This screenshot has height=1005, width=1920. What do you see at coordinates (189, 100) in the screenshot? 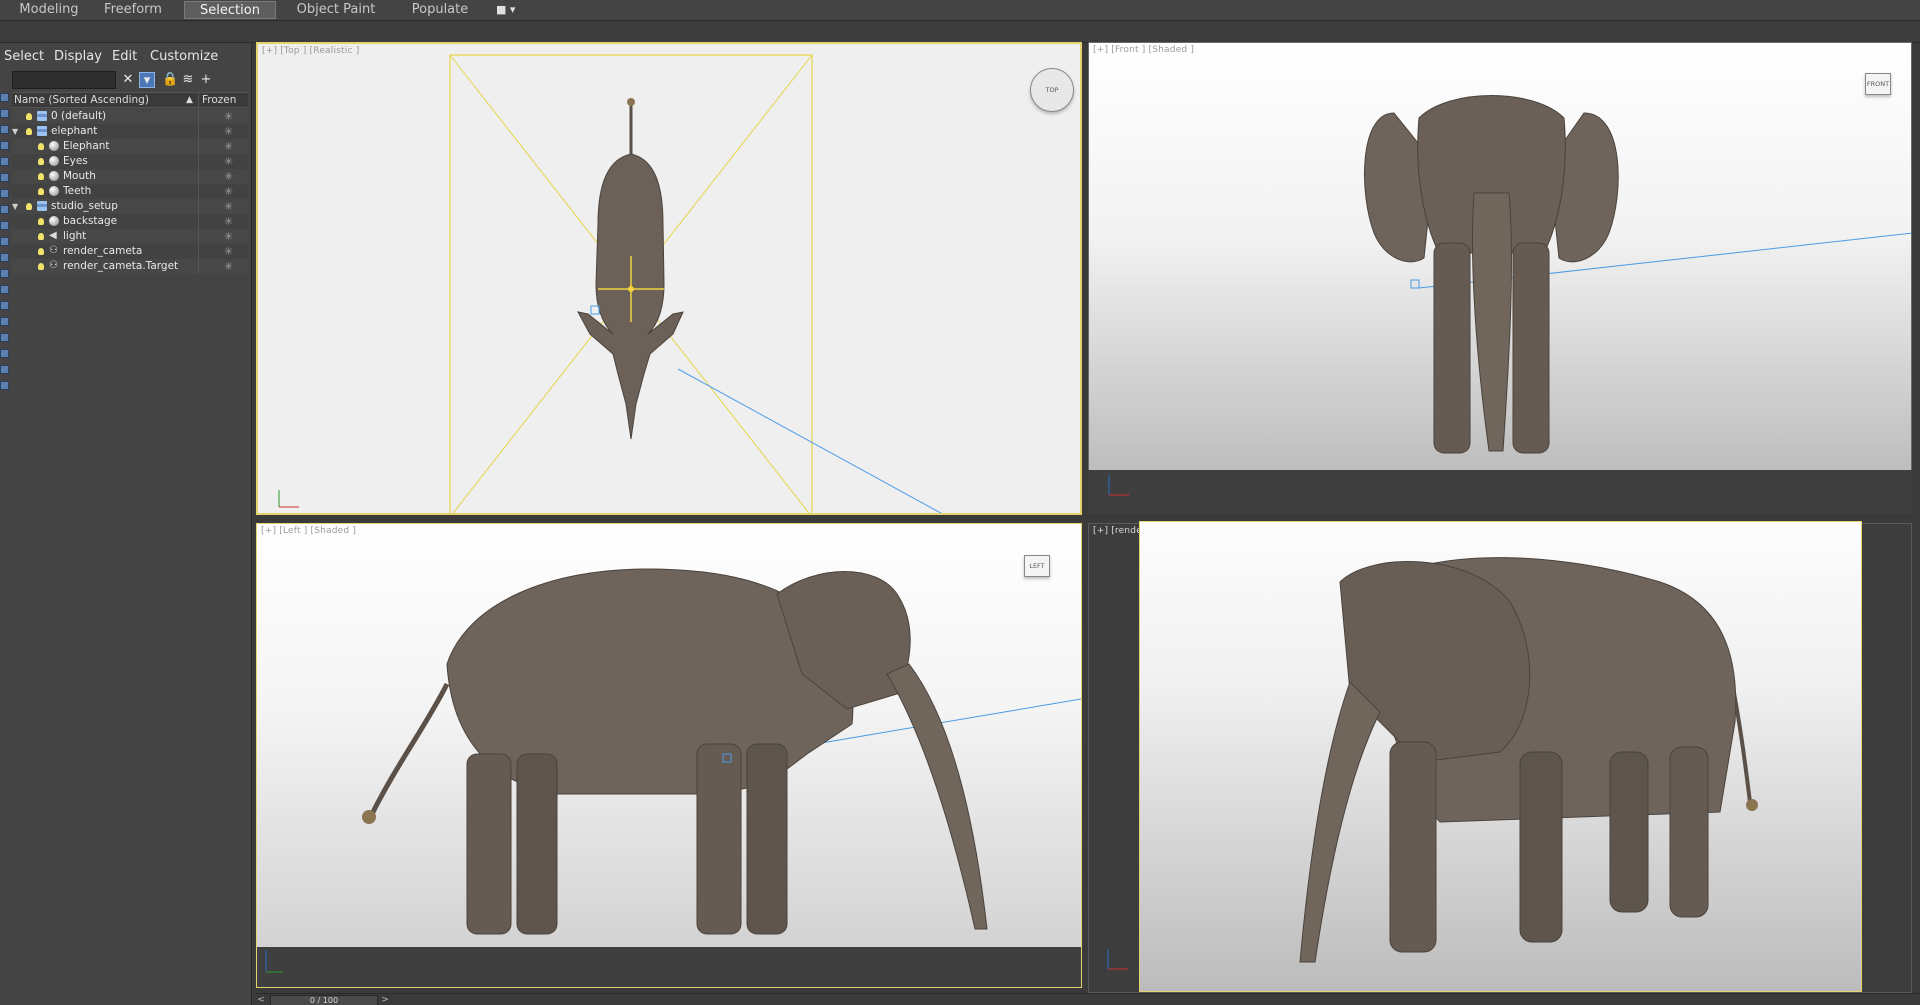
I see `sort-ascending-icon: ▲` at bounding box center [189, 100].